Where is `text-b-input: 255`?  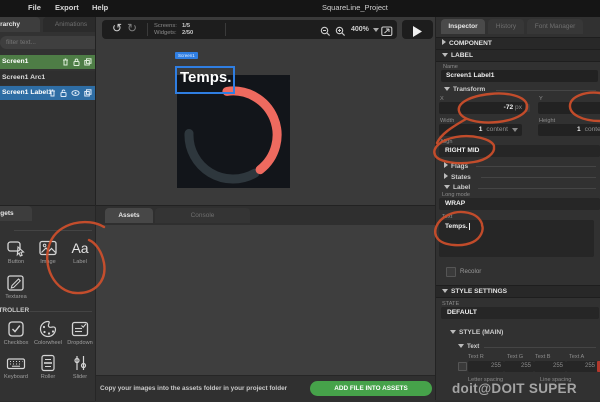
text-b-input: 255 is located at coordinates (550, 366).